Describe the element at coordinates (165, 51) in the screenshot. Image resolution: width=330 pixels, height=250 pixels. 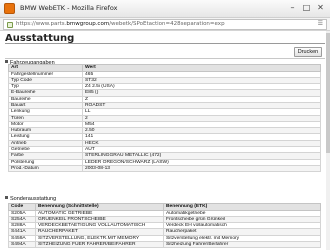
I see `page-toolbar: Drucken` at that location.